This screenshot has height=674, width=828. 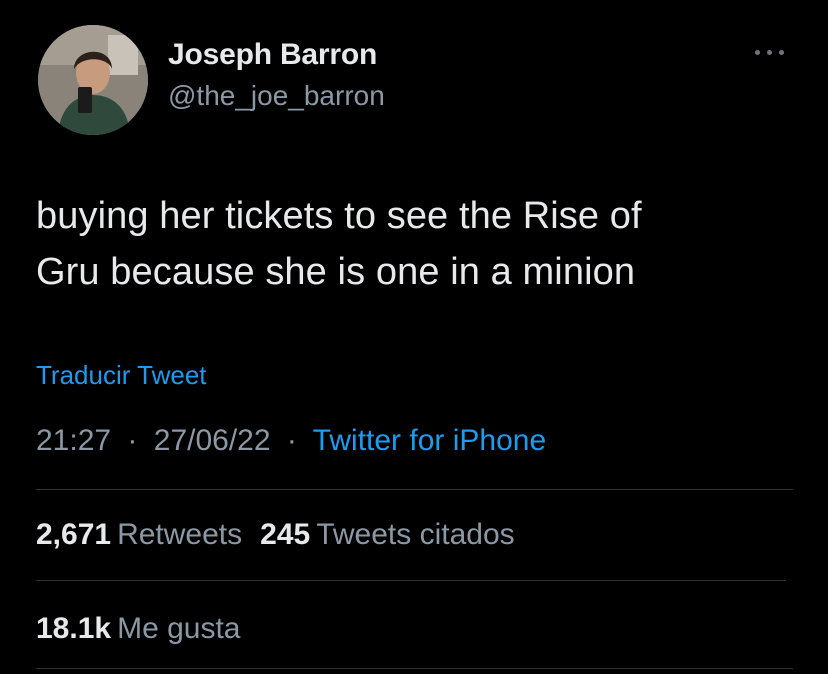 What do you see at coordinates (179, 628) in the screenshot?
I see `likes-label: Me gusta` at bounding box center [179, 628].